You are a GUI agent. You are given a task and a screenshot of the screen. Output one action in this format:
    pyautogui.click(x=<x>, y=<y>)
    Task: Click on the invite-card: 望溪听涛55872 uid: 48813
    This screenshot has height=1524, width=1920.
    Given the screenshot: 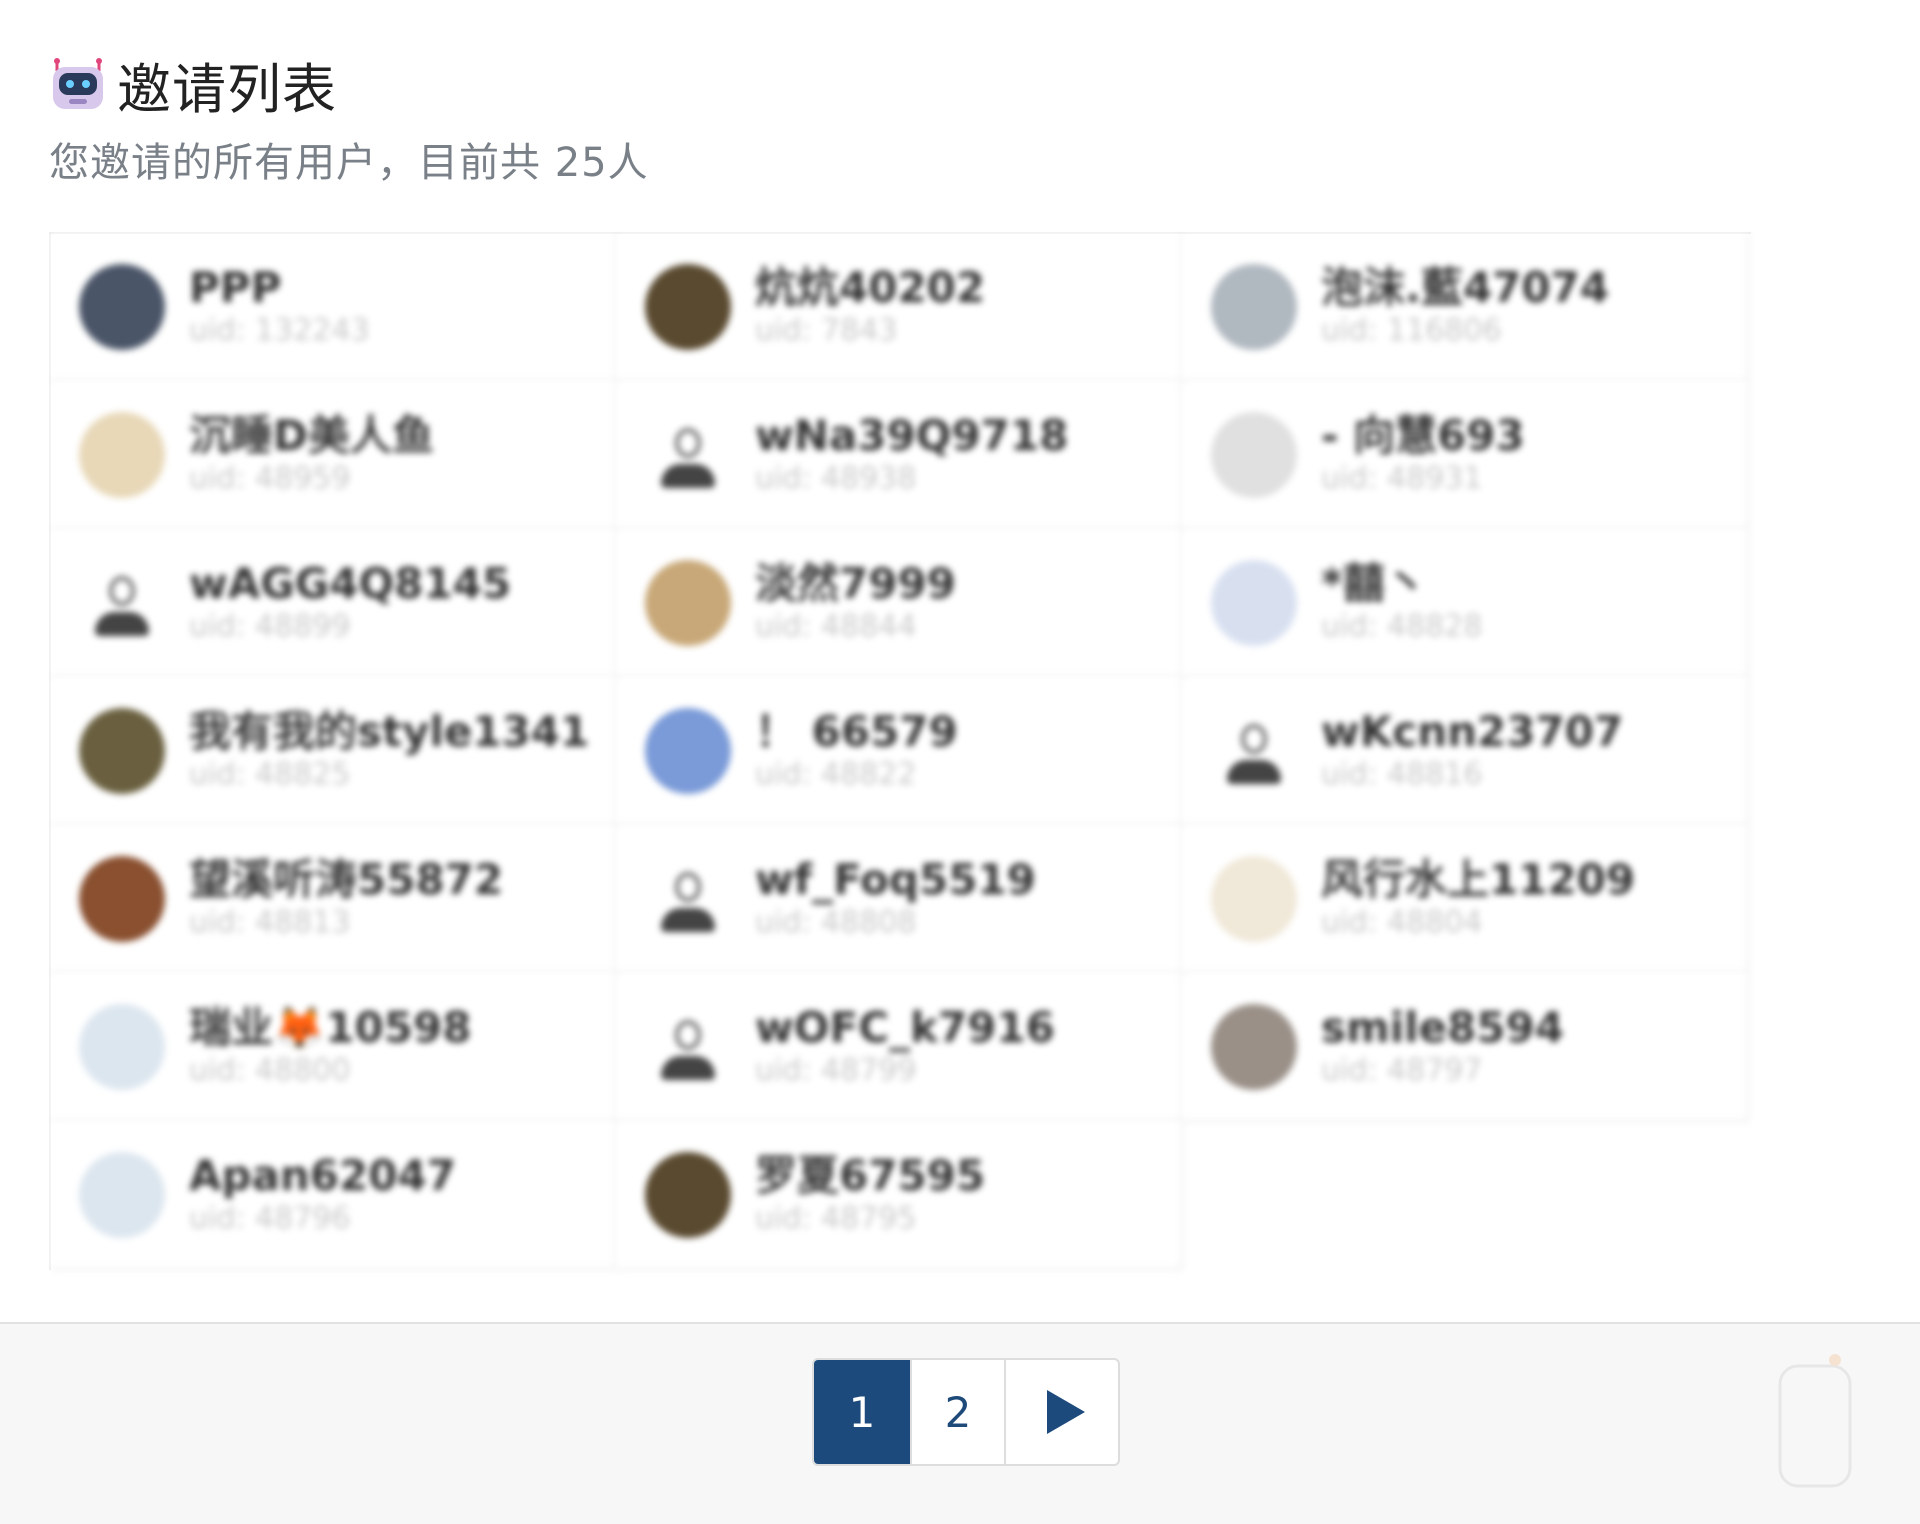 What is the action you would take?
    pyautogui.click(x=334, y=900)
    